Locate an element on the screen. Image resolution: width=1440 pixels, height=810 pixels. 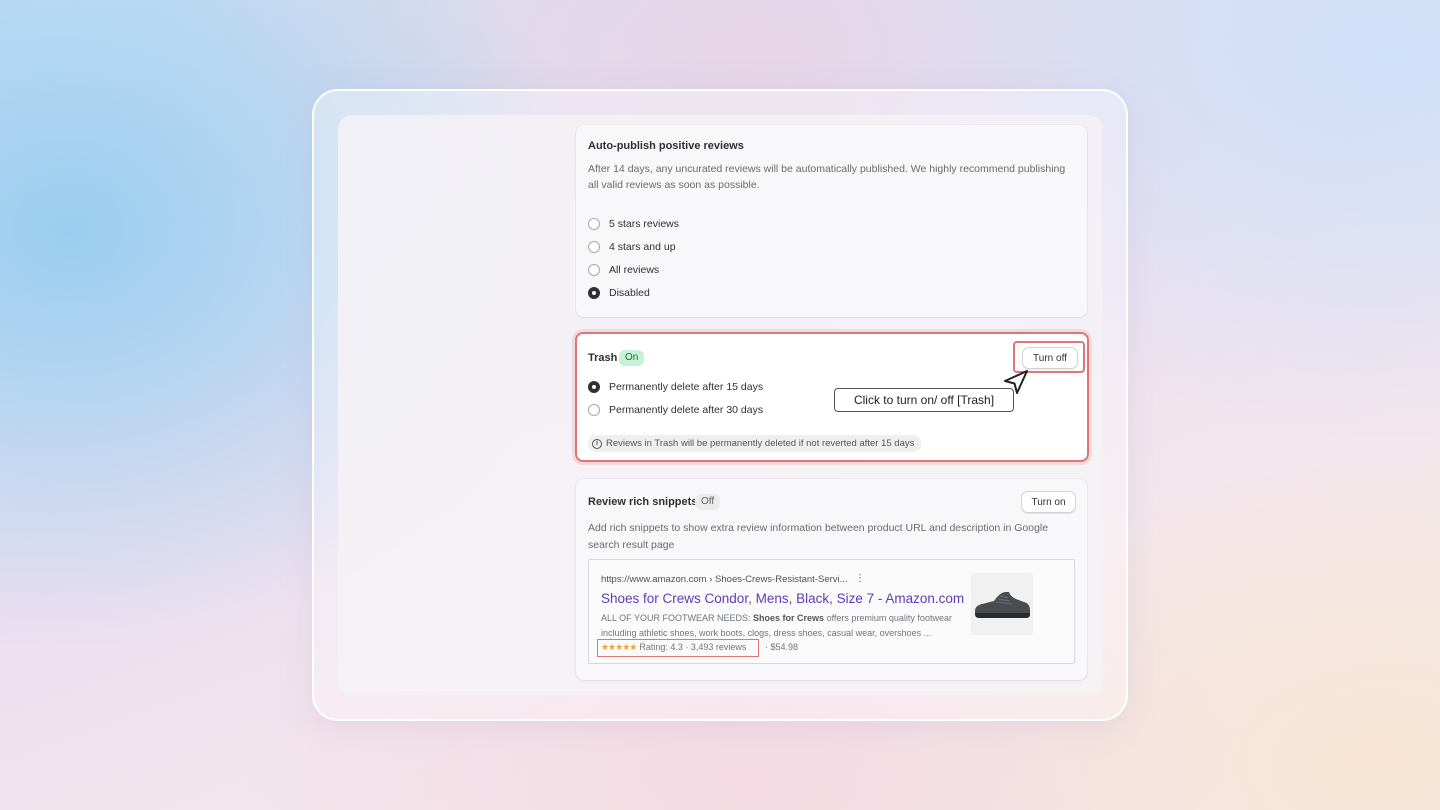
trash-title: Trash is located at coordinates (603, 358).